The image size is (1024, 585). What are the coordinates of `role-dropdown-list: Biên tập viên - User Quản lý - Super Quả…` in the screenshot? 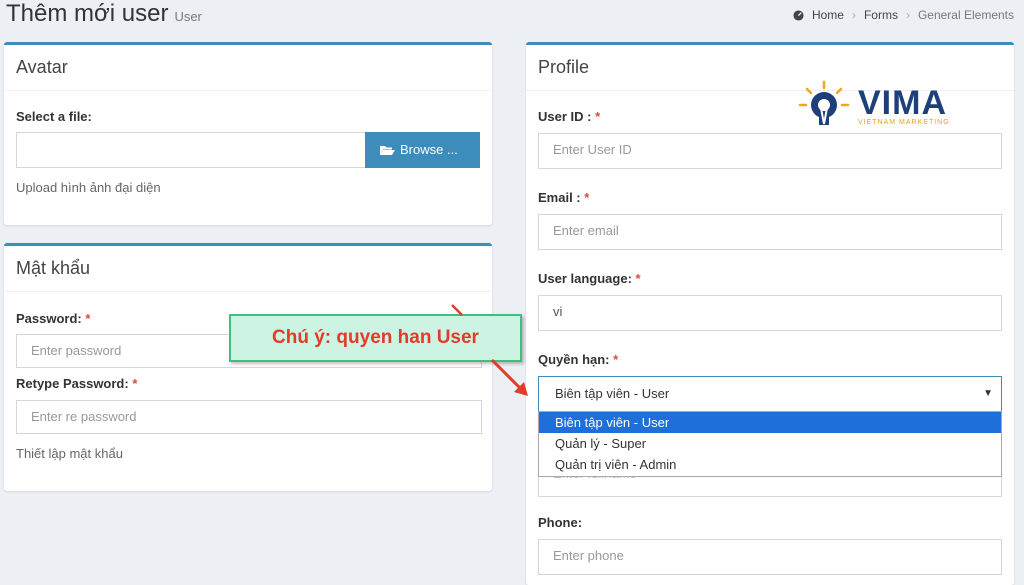 It's located at (770, 444).